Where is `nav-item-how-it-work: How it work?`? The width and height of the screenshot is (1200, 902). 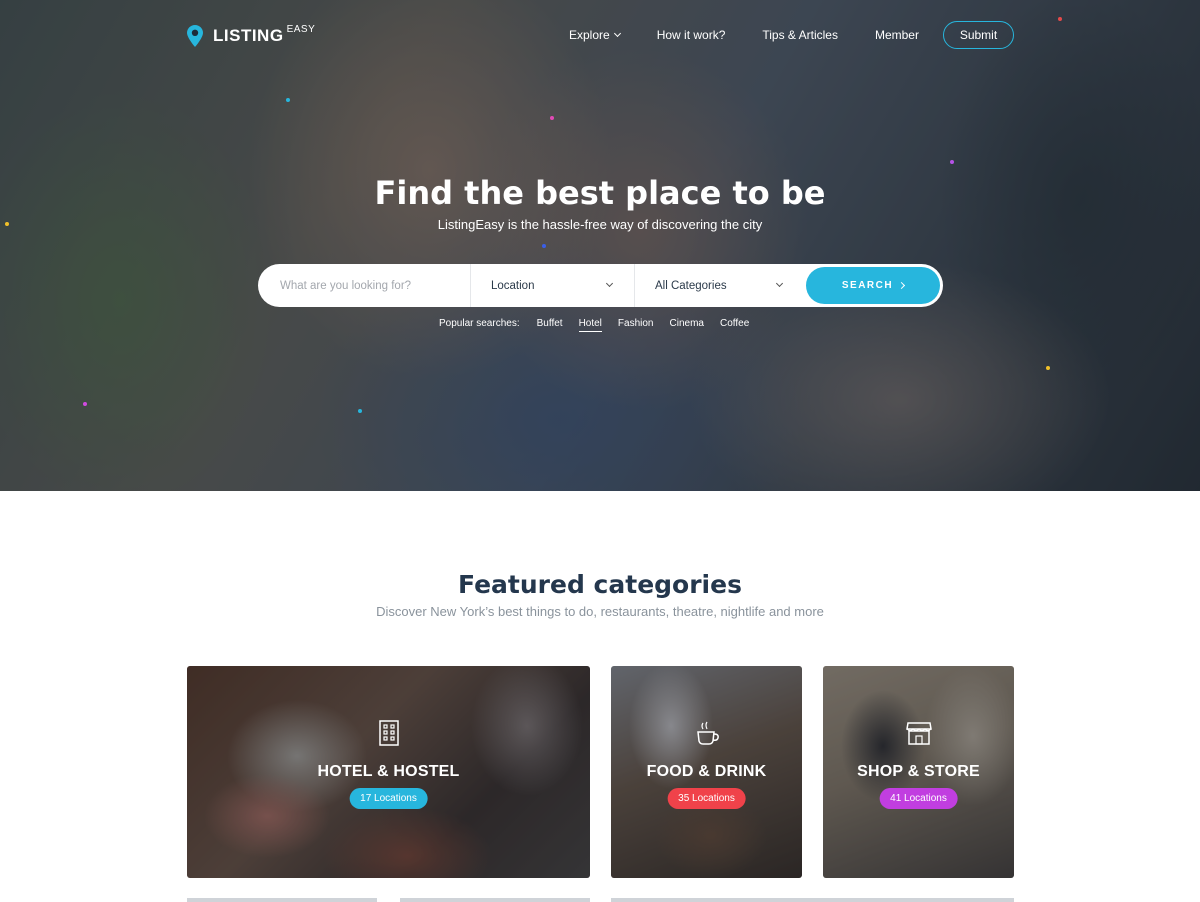 nav-item-how-it-work: How it work? is located at coordinates (691, 35).